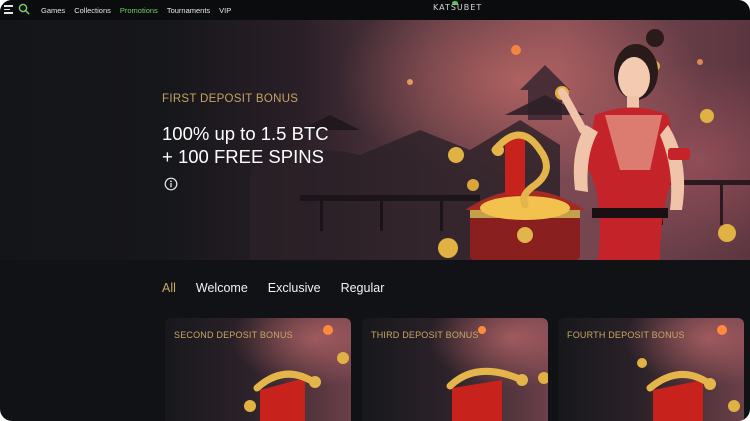  What do you see at coordinates (233, 335) in the screenshot?
I see `card-title: SECOND DEPOSIT BONUS` at bounding box center [233, 335].